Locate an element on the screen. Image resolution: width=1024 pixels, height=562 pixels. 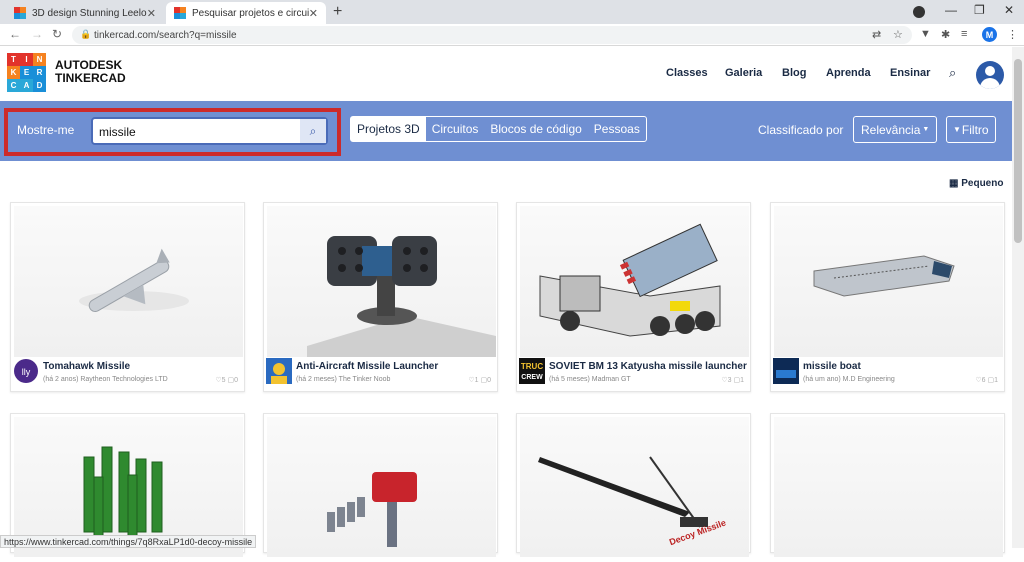
project-card: Decoy Missile is located at coordinates (633, 485).